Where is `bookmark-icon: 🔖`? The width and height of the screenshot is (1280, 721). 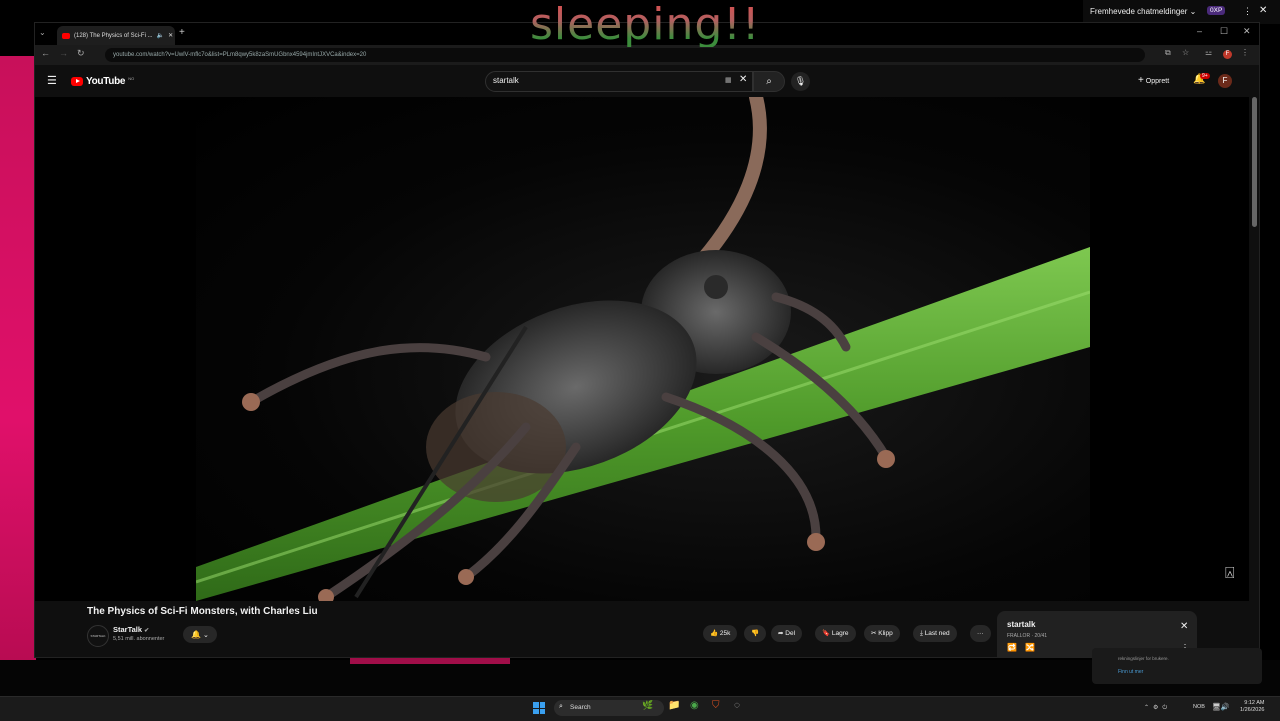
bookmark-icon: 🔖 is located at coordinates (826, 633).